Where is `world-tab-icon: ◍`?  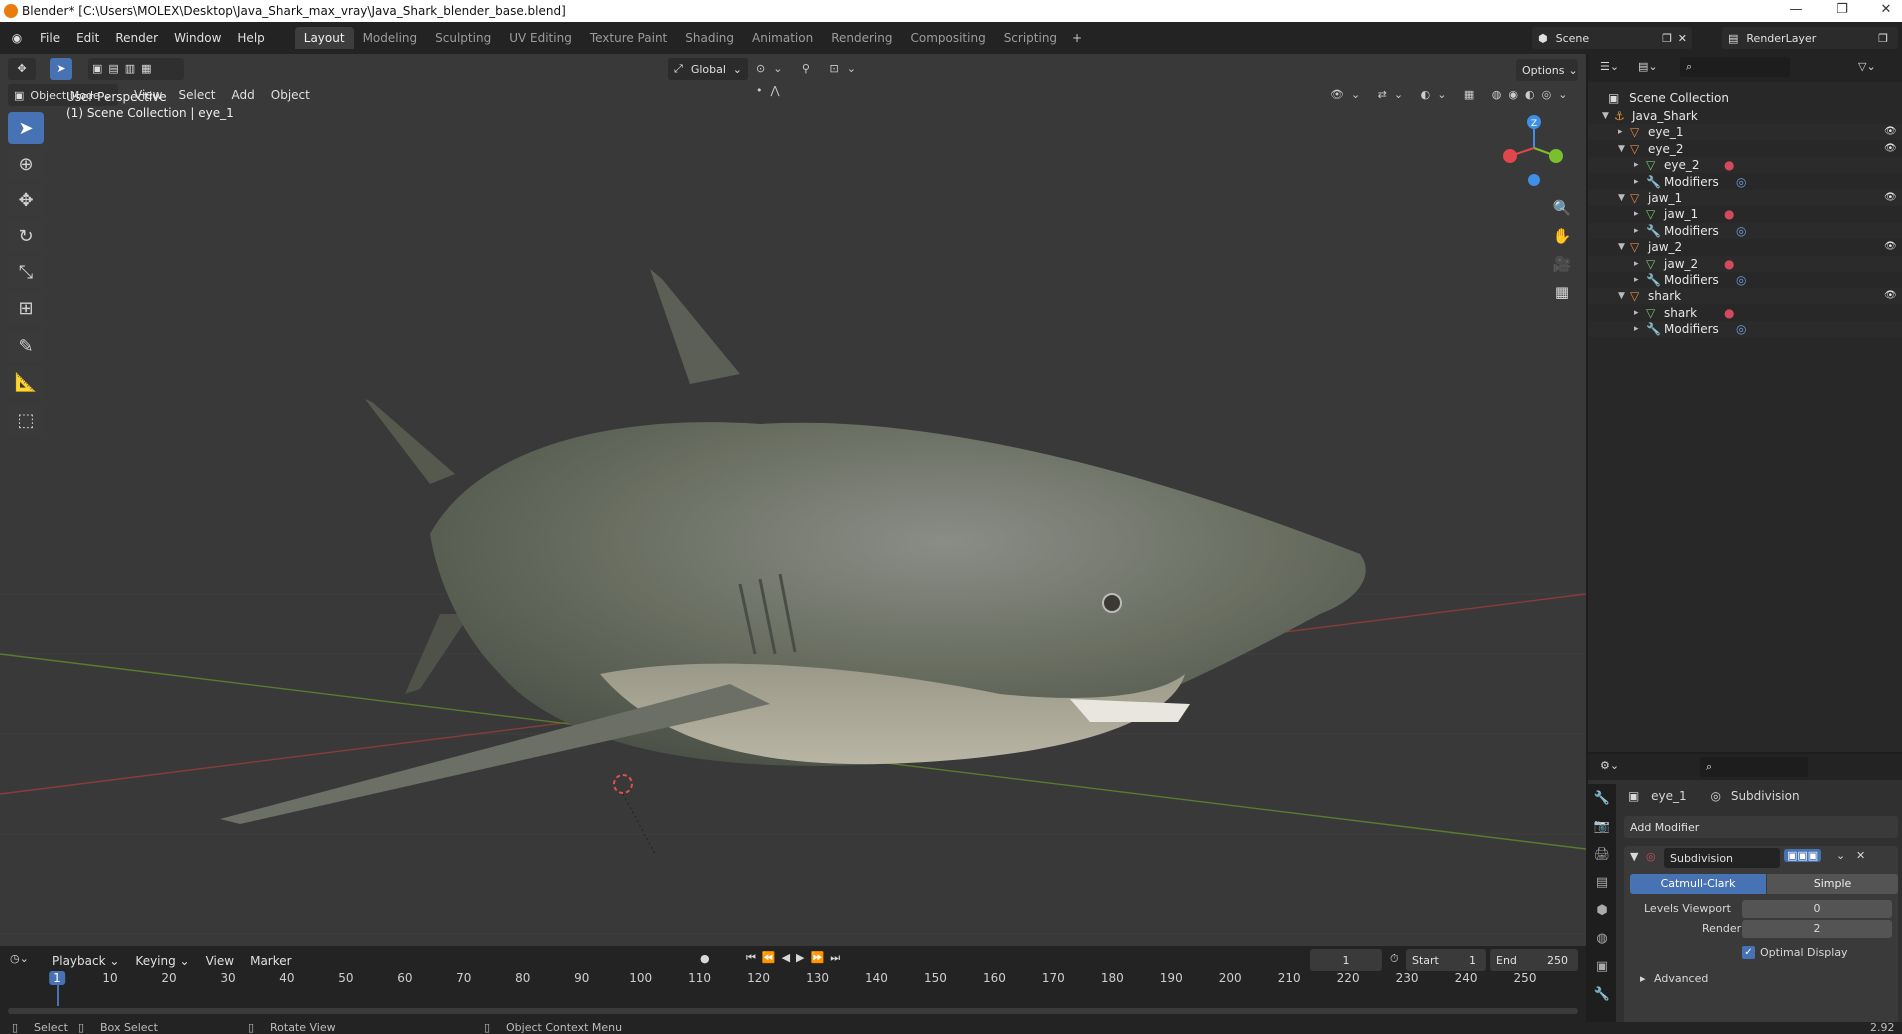 world-tab-icon: ◍ is located at coordinates (1602, 938).